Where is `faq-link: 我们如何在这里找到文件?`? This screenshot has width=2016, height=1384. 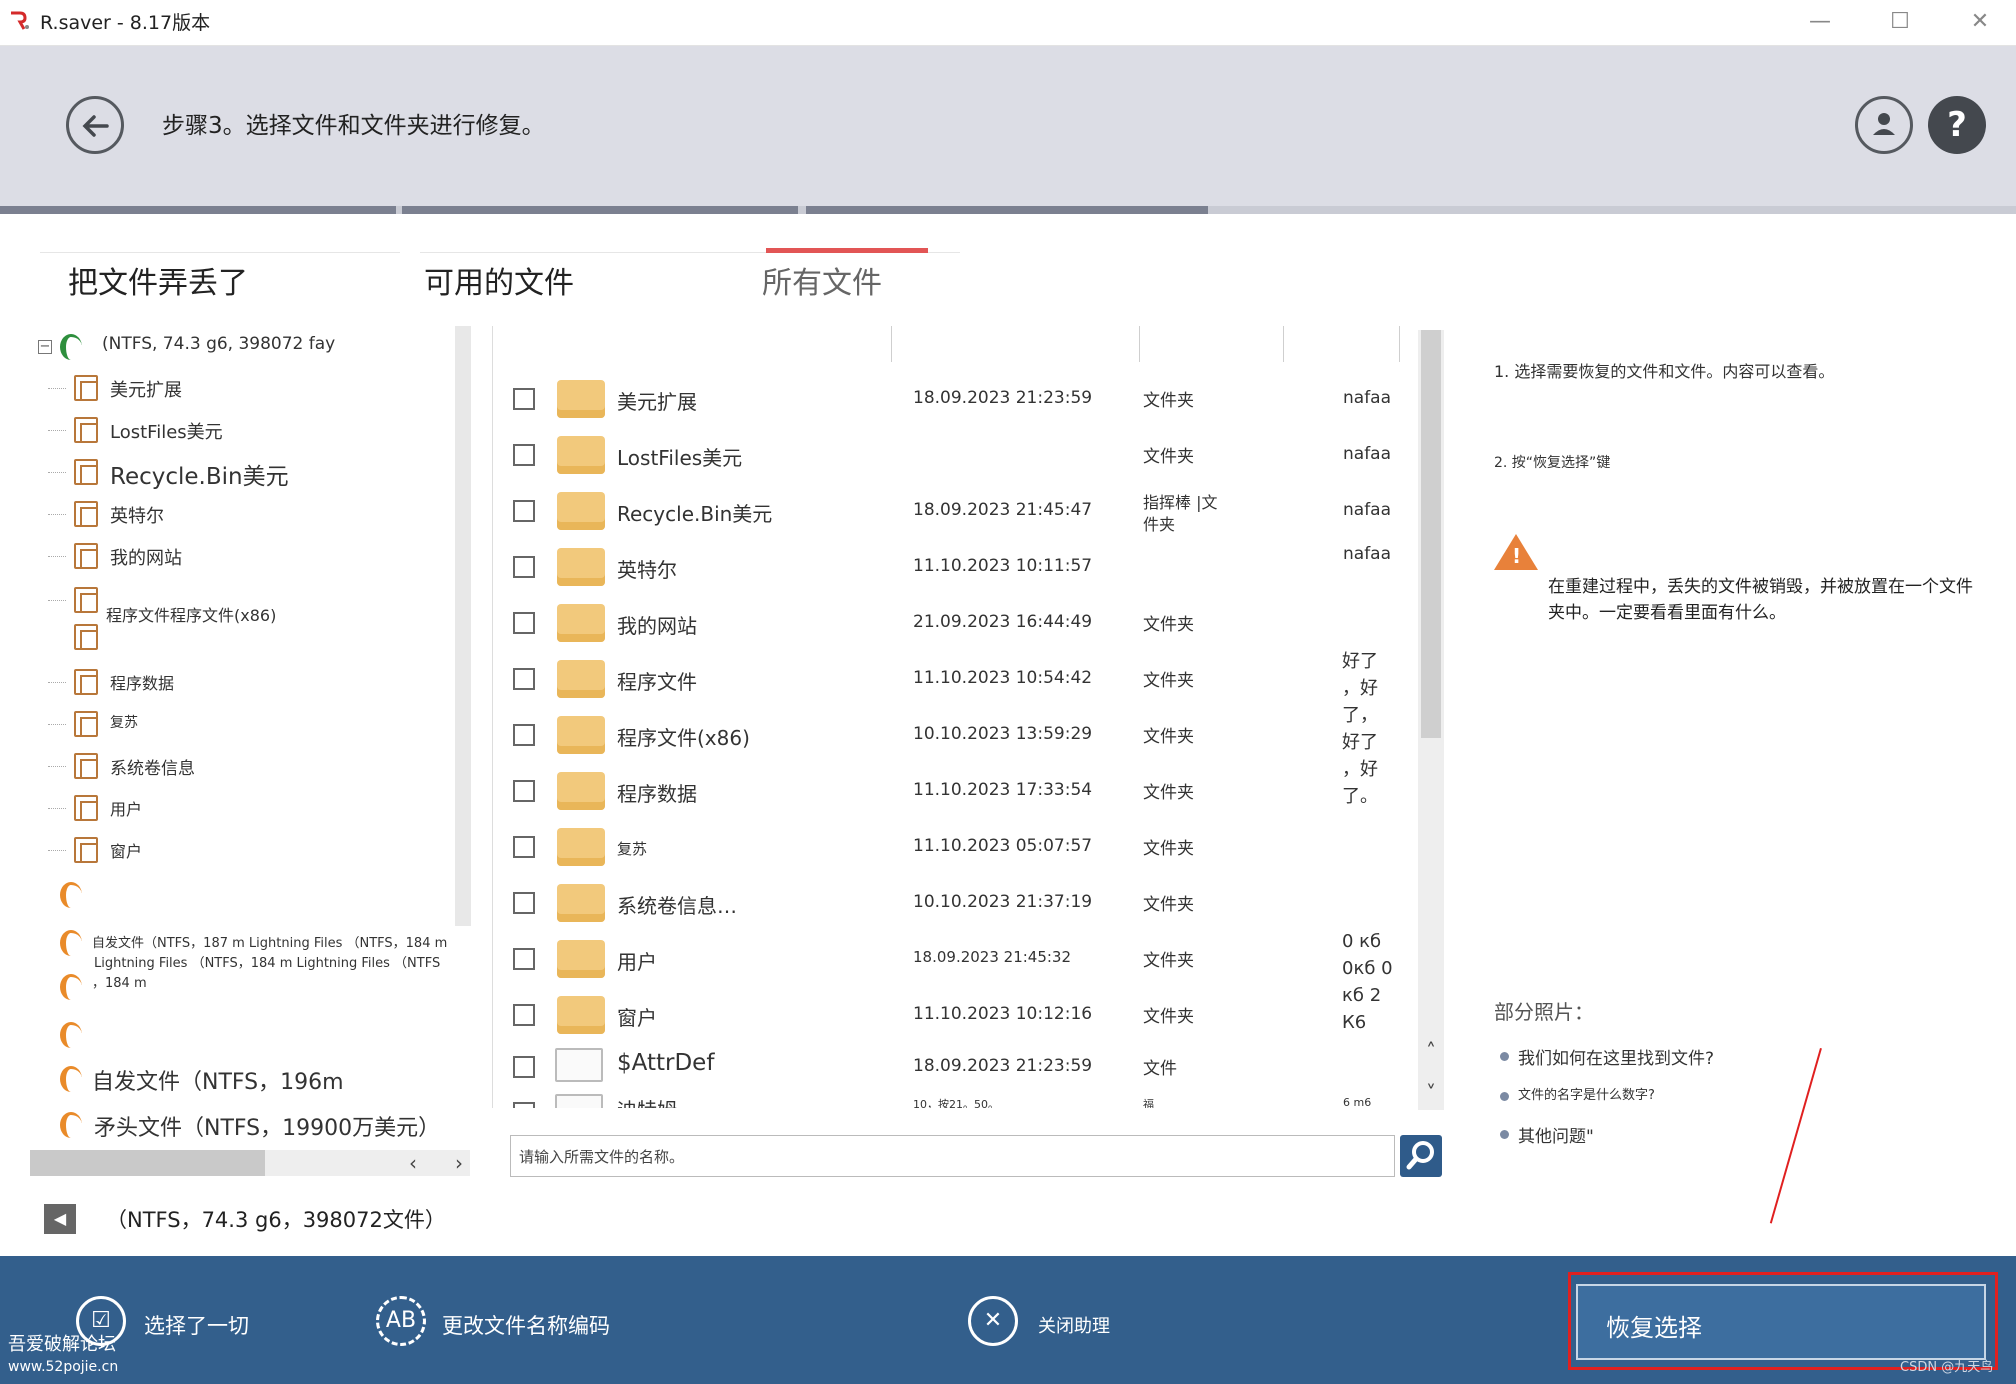
faq-link: 我们如何在这里找到文件? is located at coordinates (1606, 1056).